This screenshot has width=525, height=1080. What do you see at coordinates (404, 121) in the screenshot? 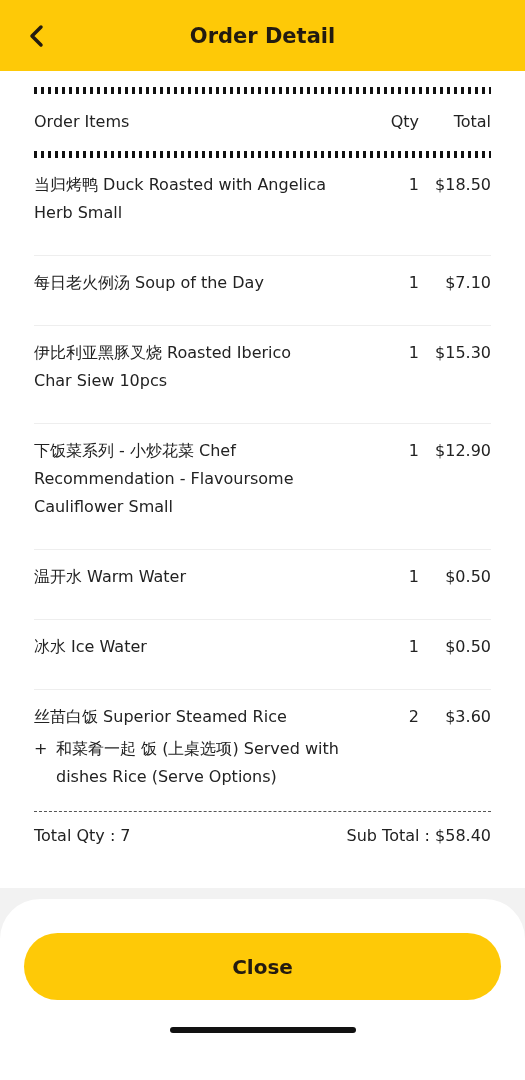
I see `column-header: Qty` at bounding box center [404, 121].